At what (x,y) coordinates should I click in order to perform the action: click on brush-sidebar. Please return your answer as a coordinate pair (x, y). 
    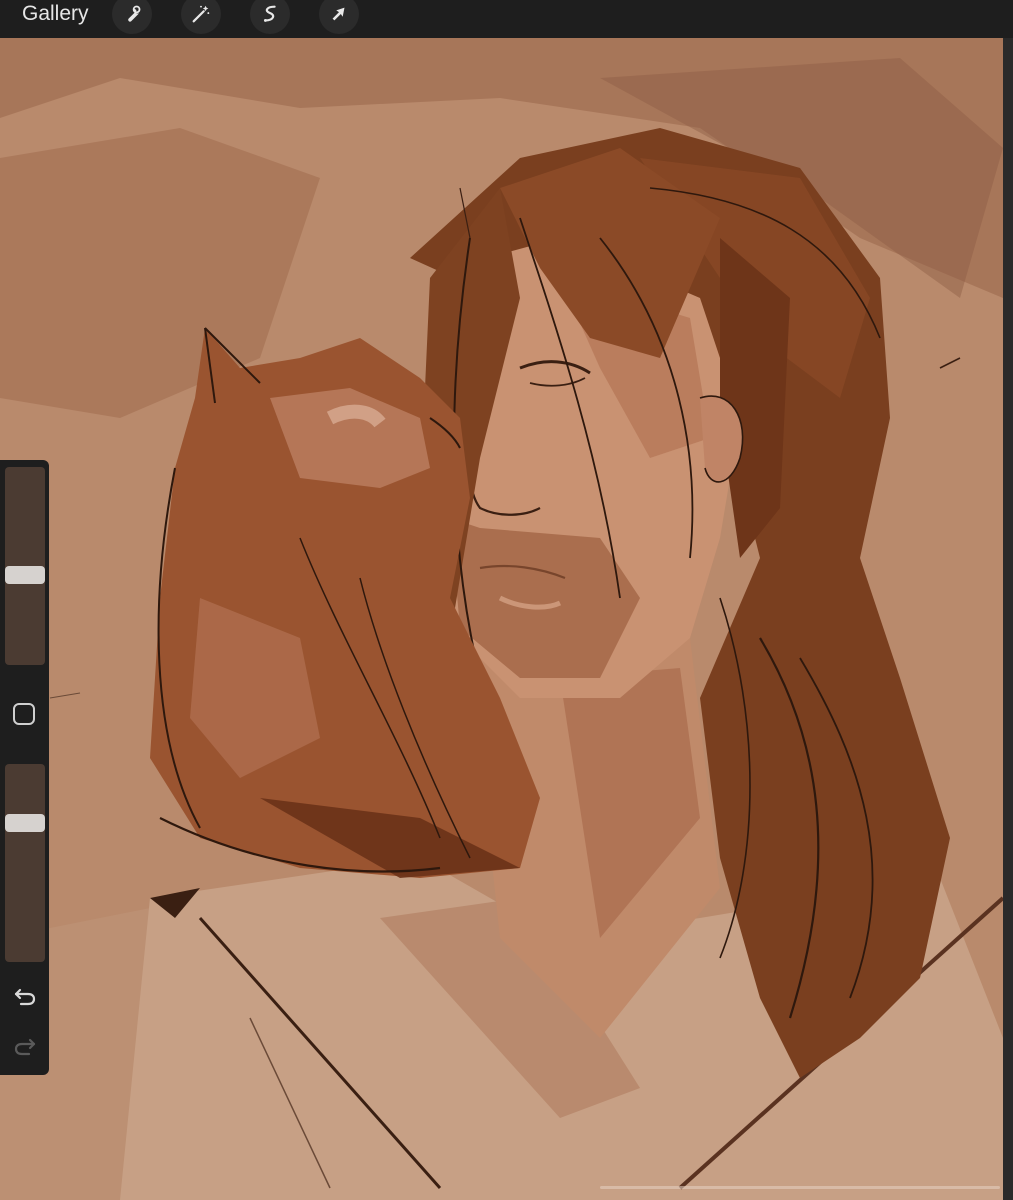
    Looking at the image, I should click on (24, 767).